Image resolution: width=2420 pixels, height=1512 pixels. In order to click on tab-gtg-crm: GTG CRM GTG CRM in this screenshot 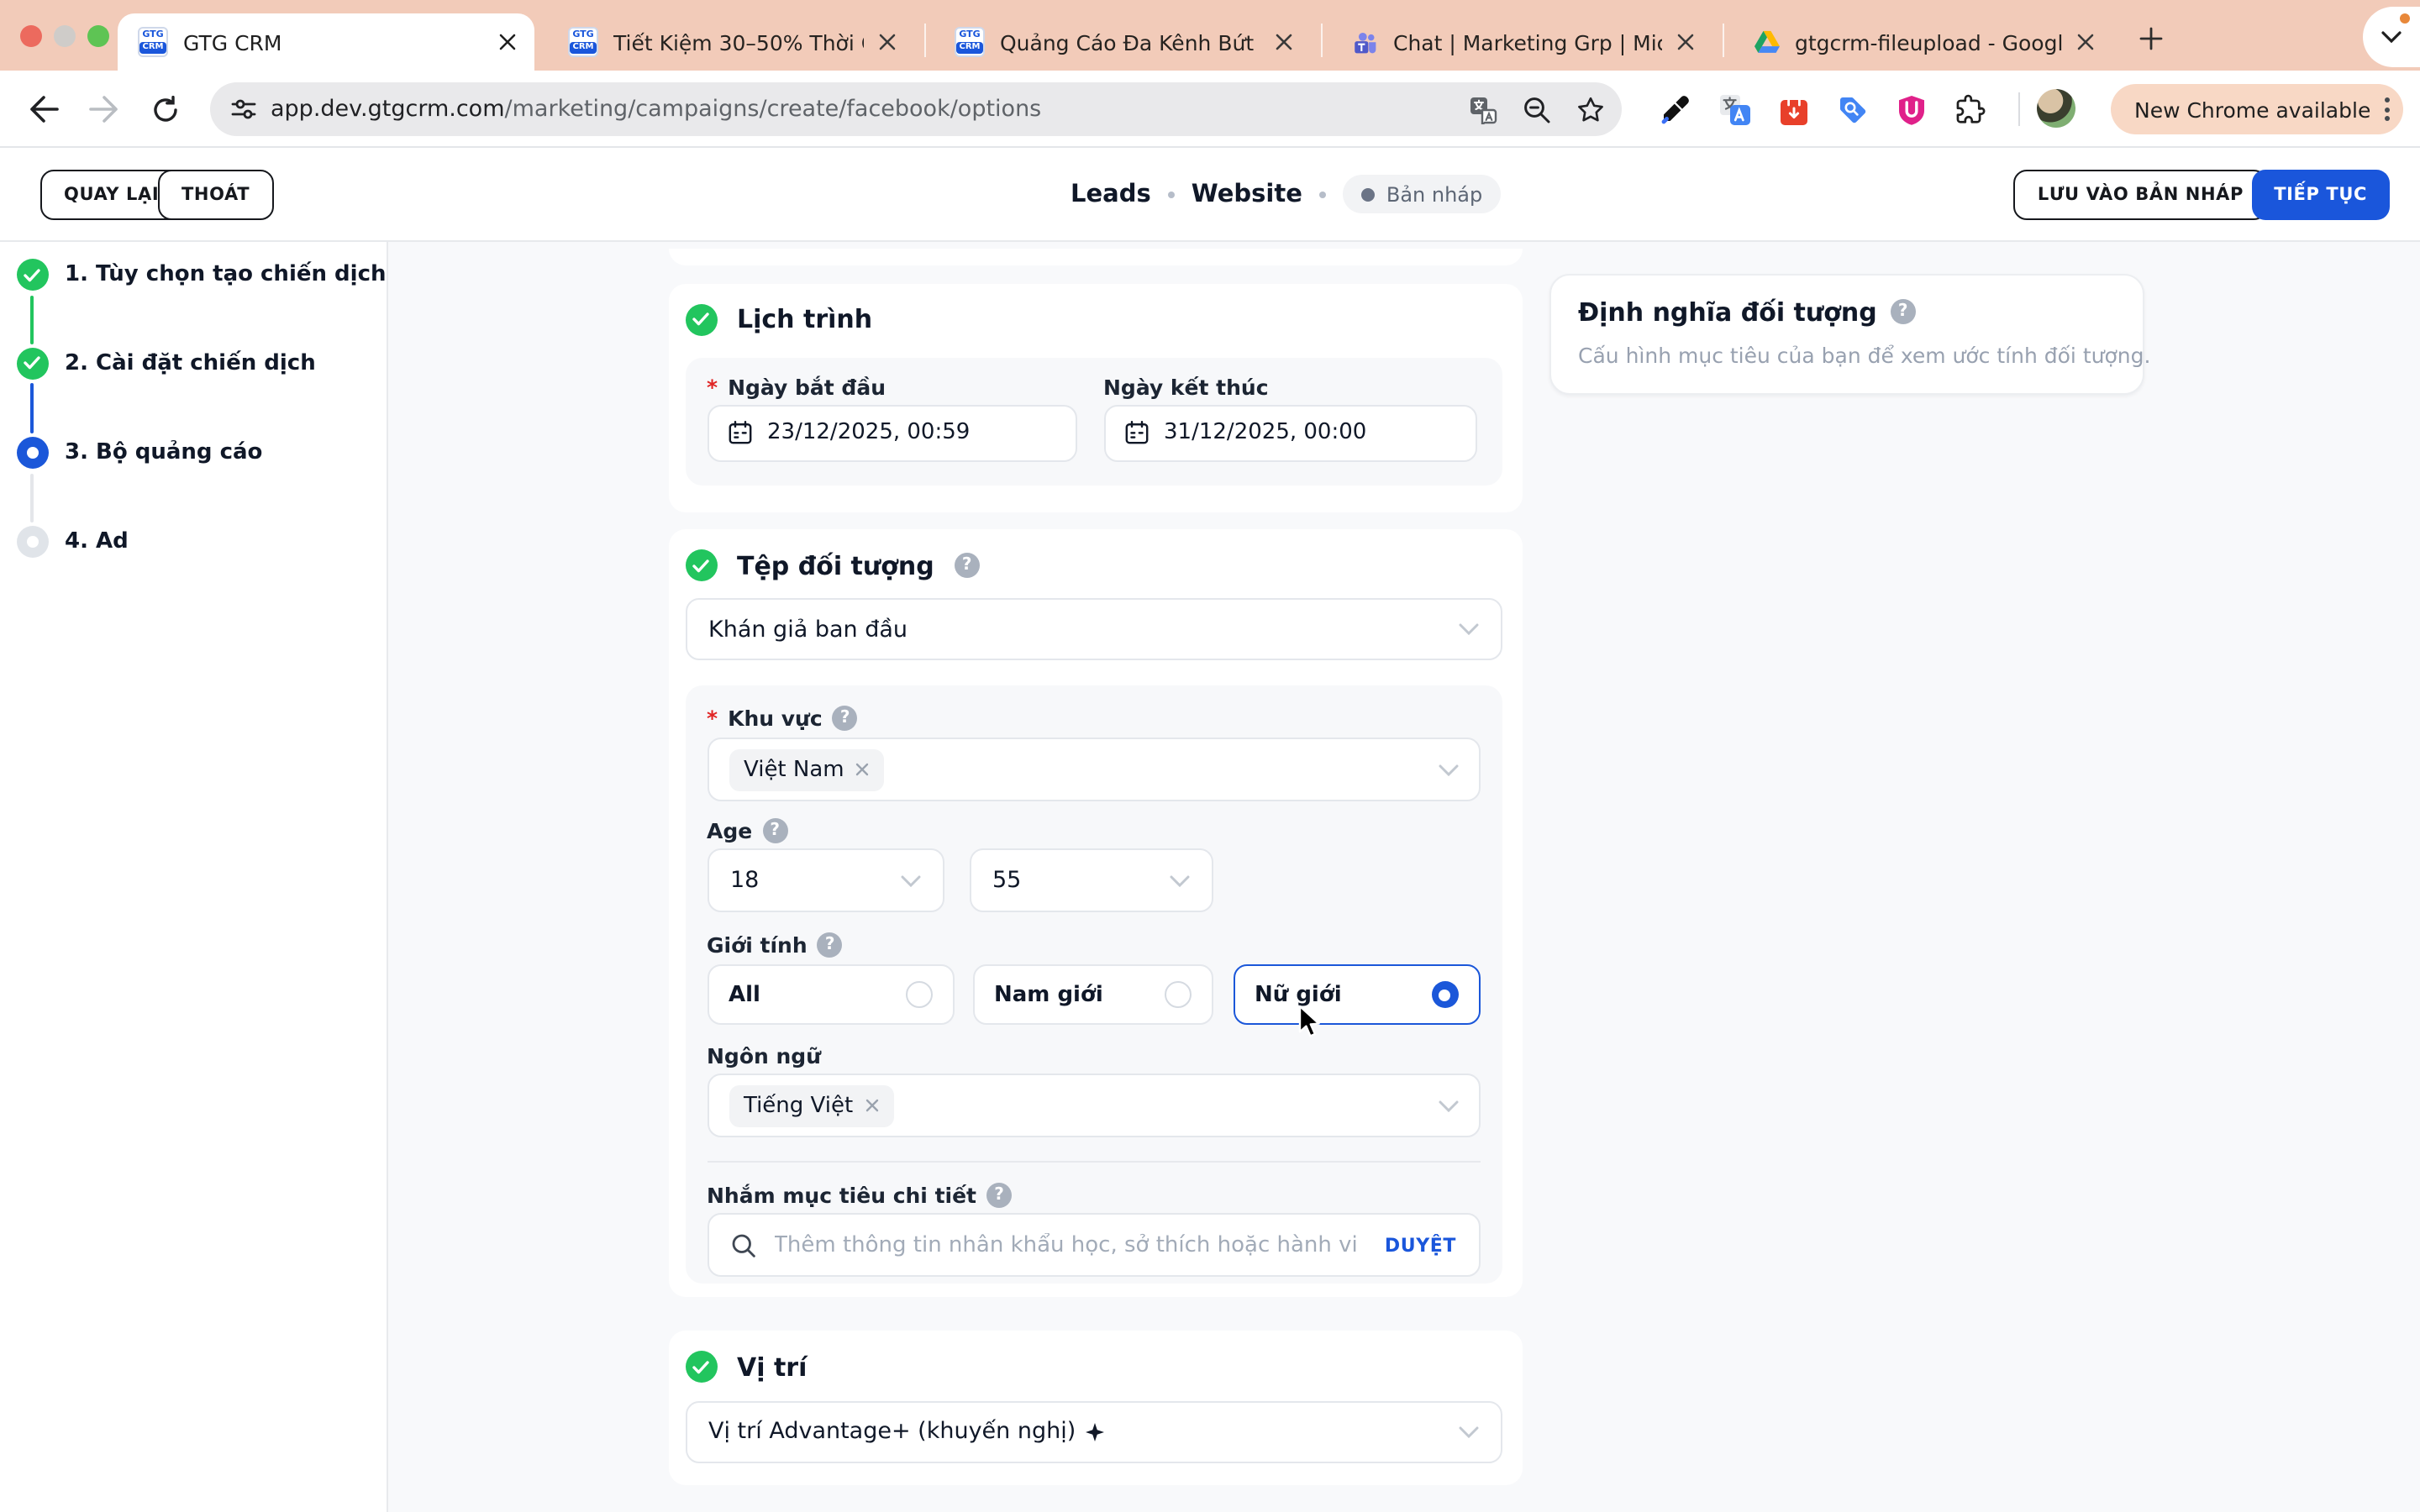, I will do `click(326, 42)`.